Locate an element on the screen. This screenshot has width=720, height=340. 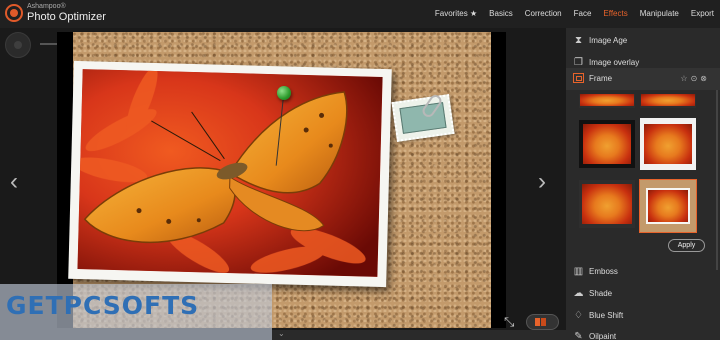
nav-face: Face is located at coordinates (583, 13).